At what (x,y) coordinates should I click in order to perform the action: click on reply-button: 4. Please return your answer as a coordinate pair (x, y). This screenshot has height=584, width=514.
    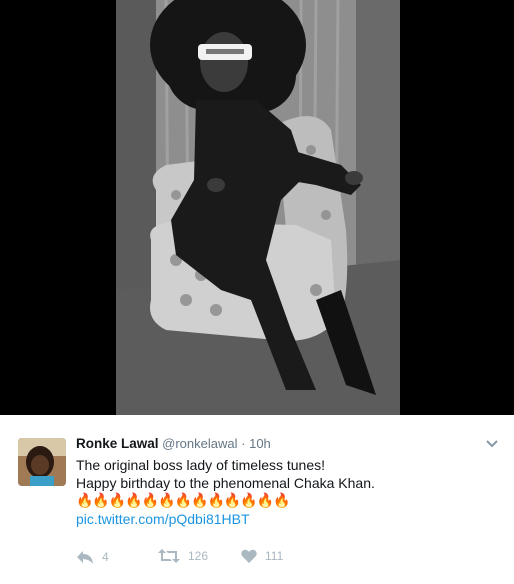
    Looking at the image, I should click on (92, 557).